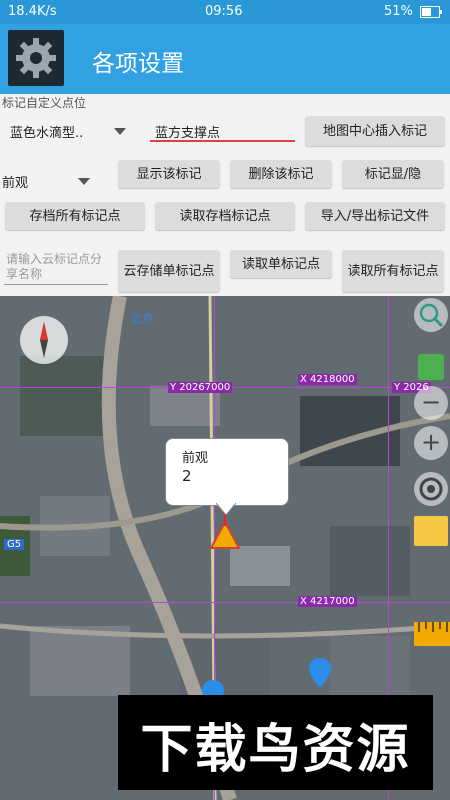  Describe the element at coordinates (431, 403) in the screenshot. I see `minus-icon: −` at that location.